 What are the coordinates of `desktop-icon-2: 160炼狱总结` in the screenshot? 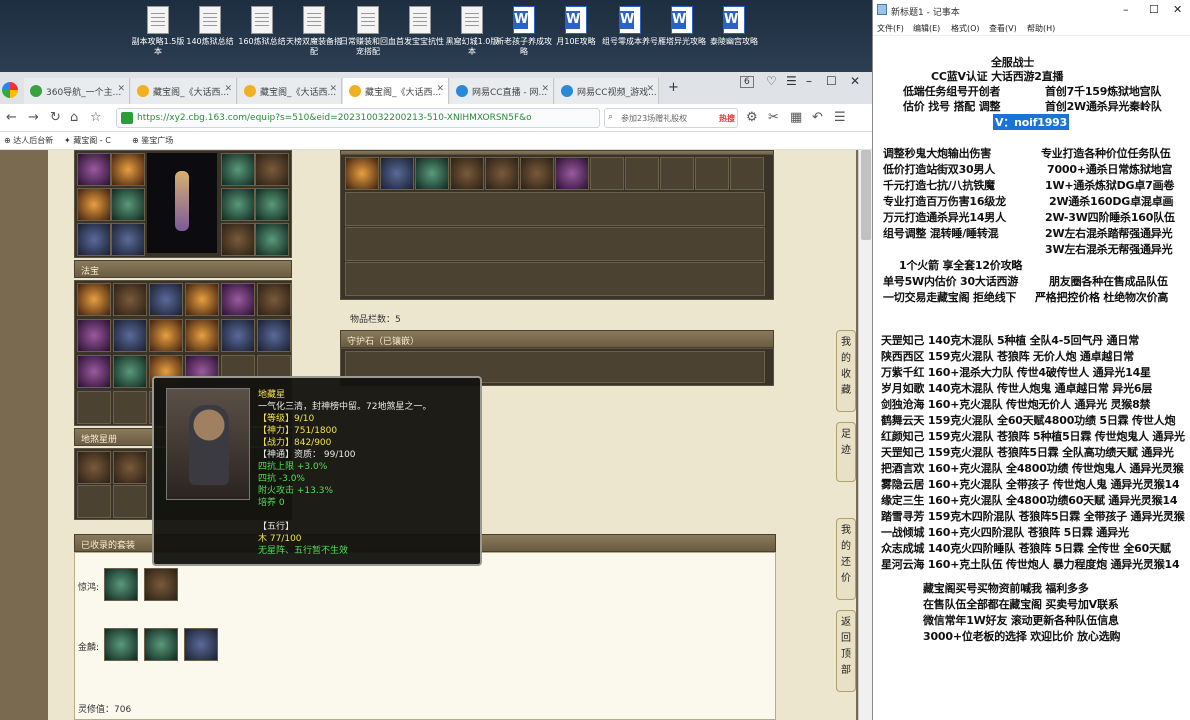 It's located at (262, 26).